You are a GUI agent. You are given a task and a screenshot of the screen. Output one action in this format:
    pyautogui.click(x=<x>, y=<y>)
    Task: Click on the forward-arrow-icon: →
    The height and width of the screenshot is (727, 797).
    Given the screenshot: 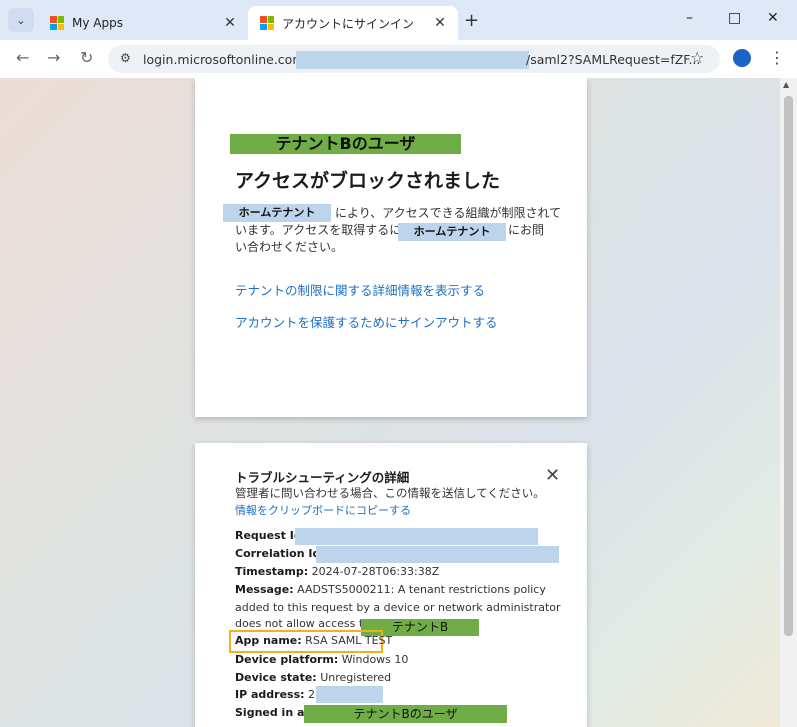 What is the action you would take?
    pyautogui.click(x=53, y=57)
    